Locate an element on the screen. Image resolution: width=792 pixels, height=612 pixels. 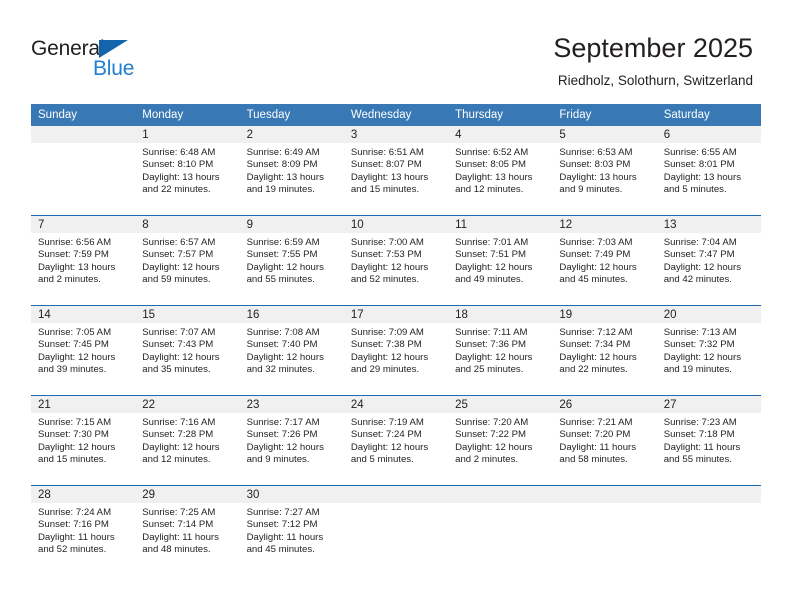
sunset-text: Sunset: 7:57 PM is located at coordinates (178, 255).